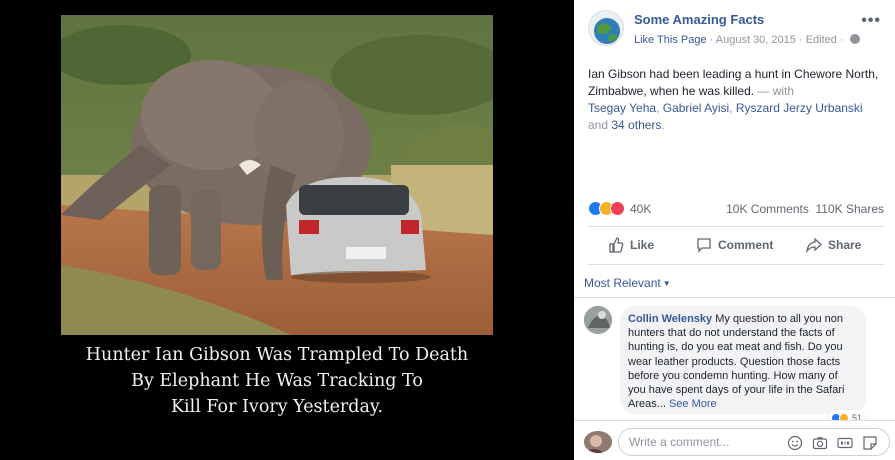 This screenshot has height=460, width=895. I want to click on tagged-person: Tsegay Yeha, so click(622, 108).